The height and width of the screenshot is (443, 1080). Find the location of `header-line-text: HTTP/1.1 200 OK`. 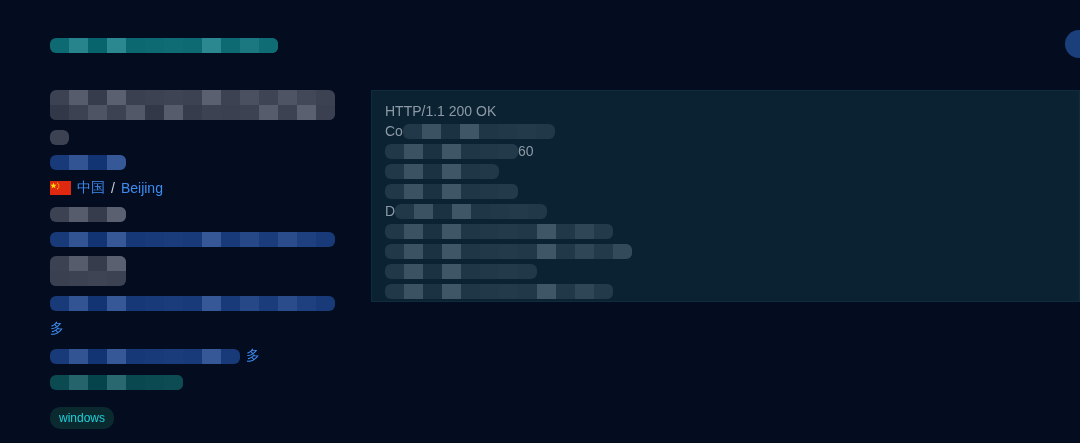

header-line-text: HTTP/1.1 200 OK is located at coordinates (441, 111).